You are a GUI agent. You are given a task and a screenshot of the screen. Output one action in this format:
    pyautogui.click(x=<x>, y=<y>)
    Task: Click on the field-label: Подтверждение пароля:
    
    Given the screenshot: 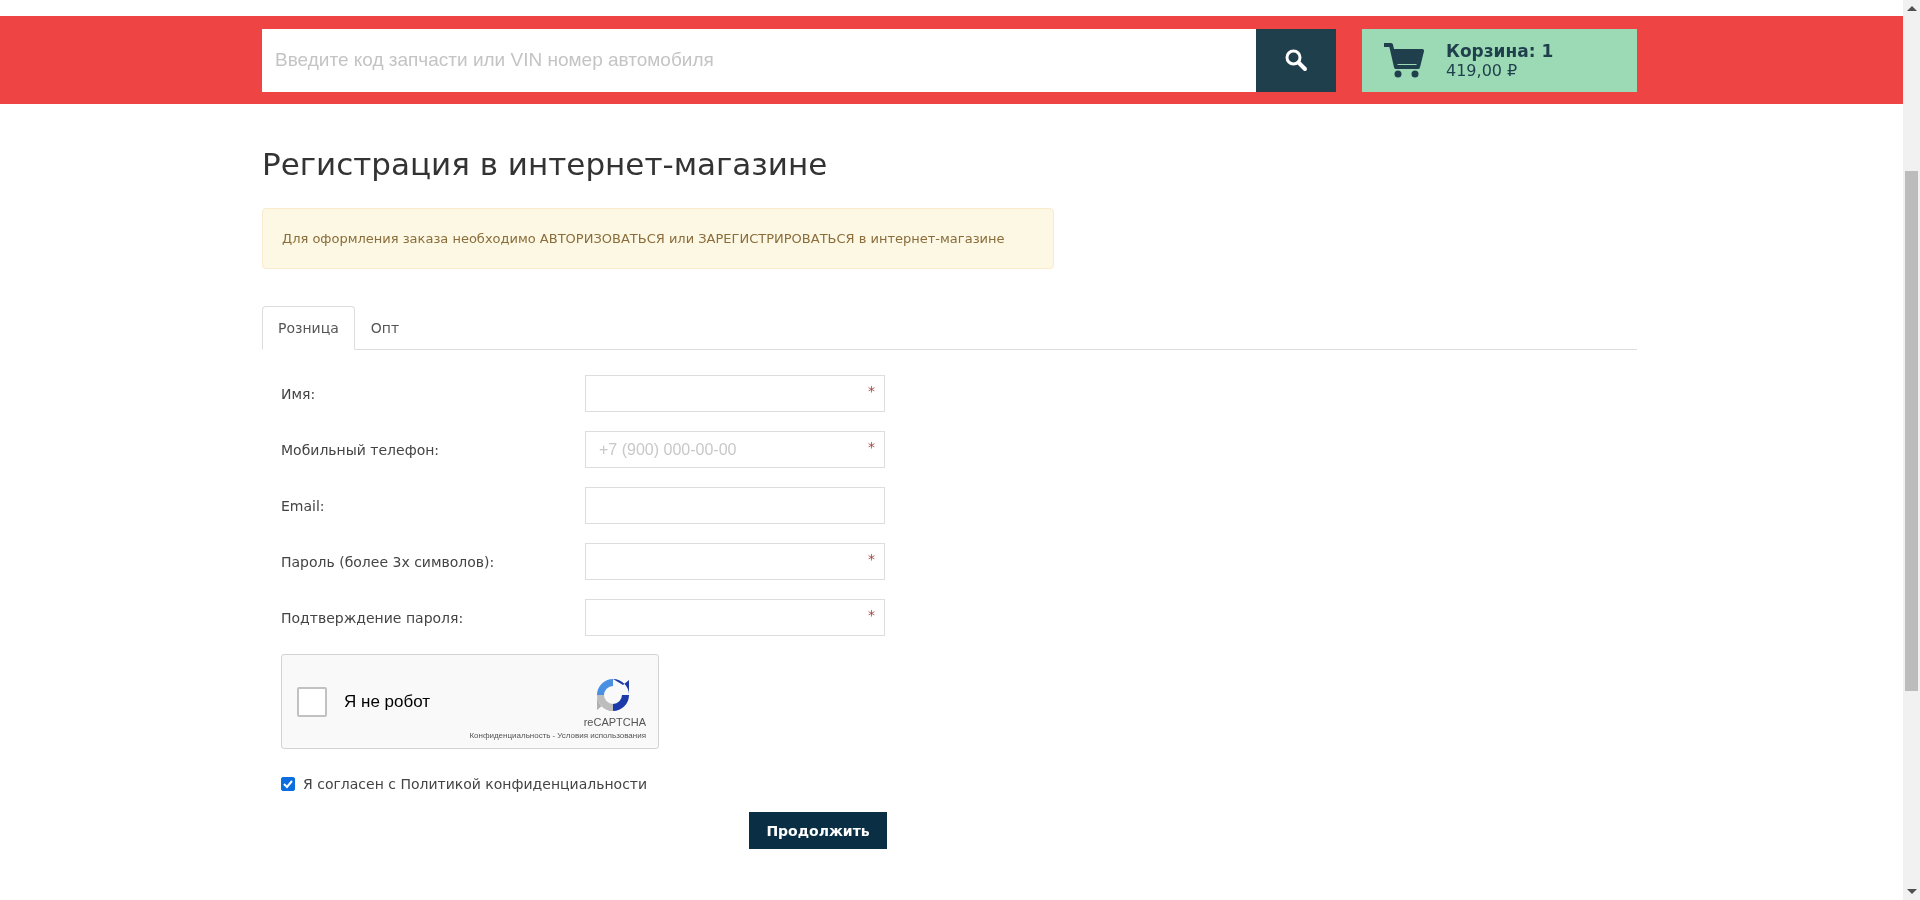 What is the action you would take?
    pyautogui.click(x=373, y=617)
    